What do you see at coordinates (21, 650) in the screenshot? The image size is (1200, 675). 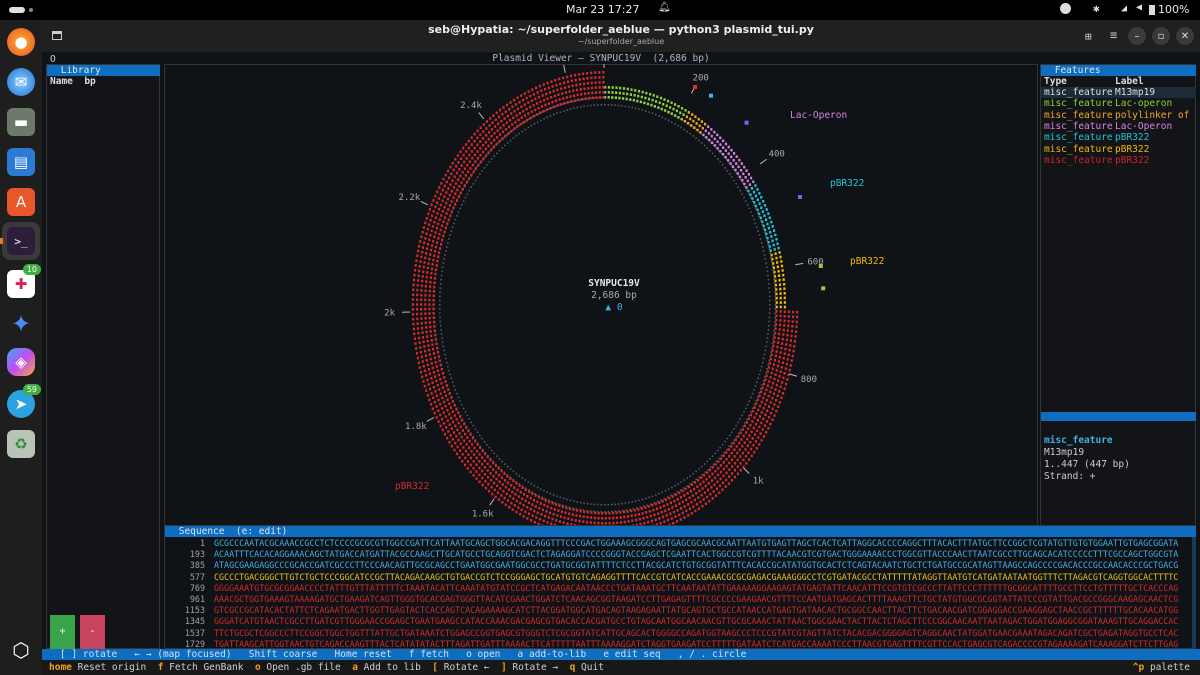 I see `show-apps-icon: ⬡` at bounding box center [21, 650].